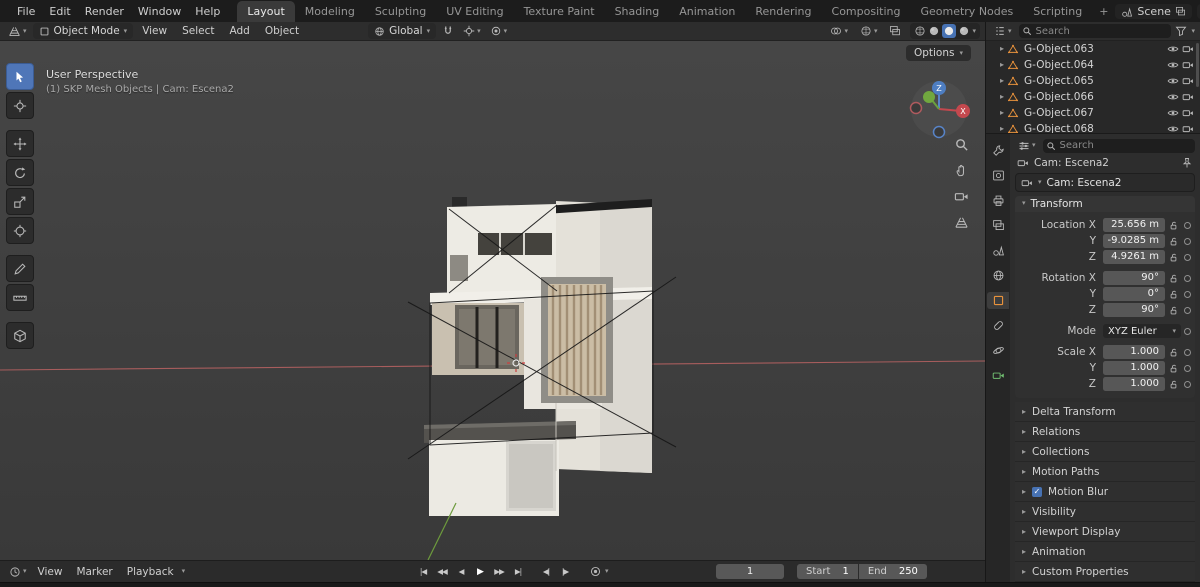 Image resolution: width=1200 pixels, height=587 pixels. What do you see at coordinates (1105, 512) in the screenshot?
I see `section-visibility: ▸ Visibility` at bounding box center [1105, 512].